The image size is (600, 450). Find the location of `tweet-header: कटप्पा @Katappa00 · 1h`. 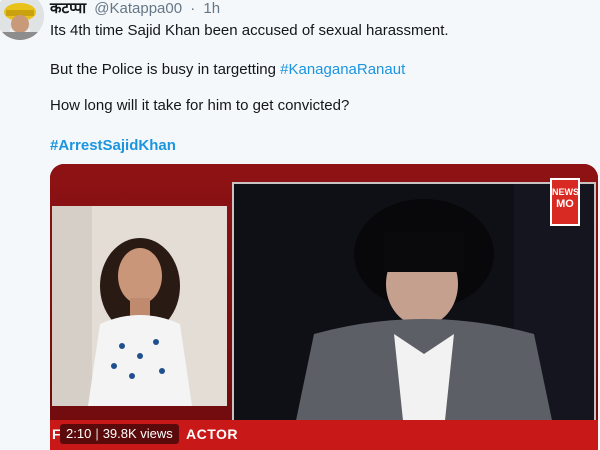

tweet-header: कटप्पा @Katappa00 · 1h is located at coordinates (135, 9).